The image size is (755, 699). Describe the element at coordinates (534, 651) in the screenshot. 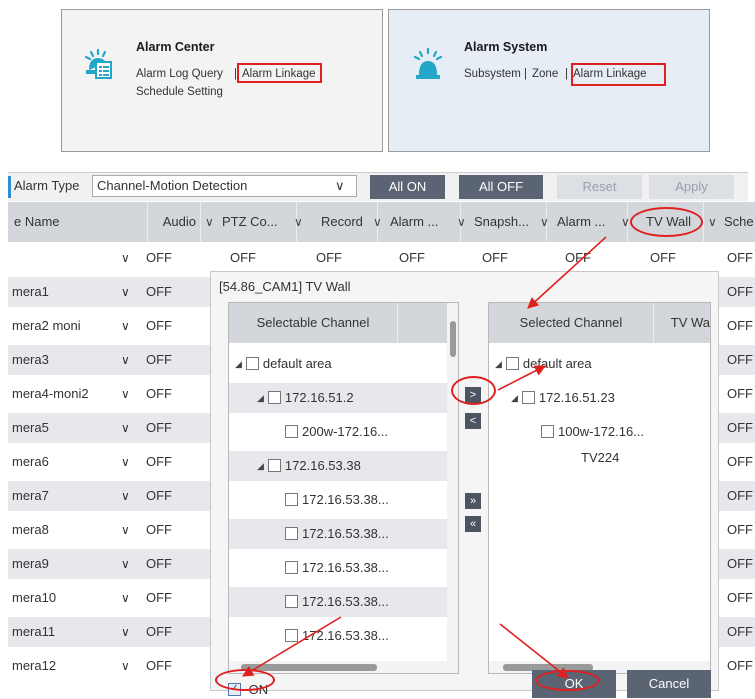

I see `arrow-to-ok-button` at that location.